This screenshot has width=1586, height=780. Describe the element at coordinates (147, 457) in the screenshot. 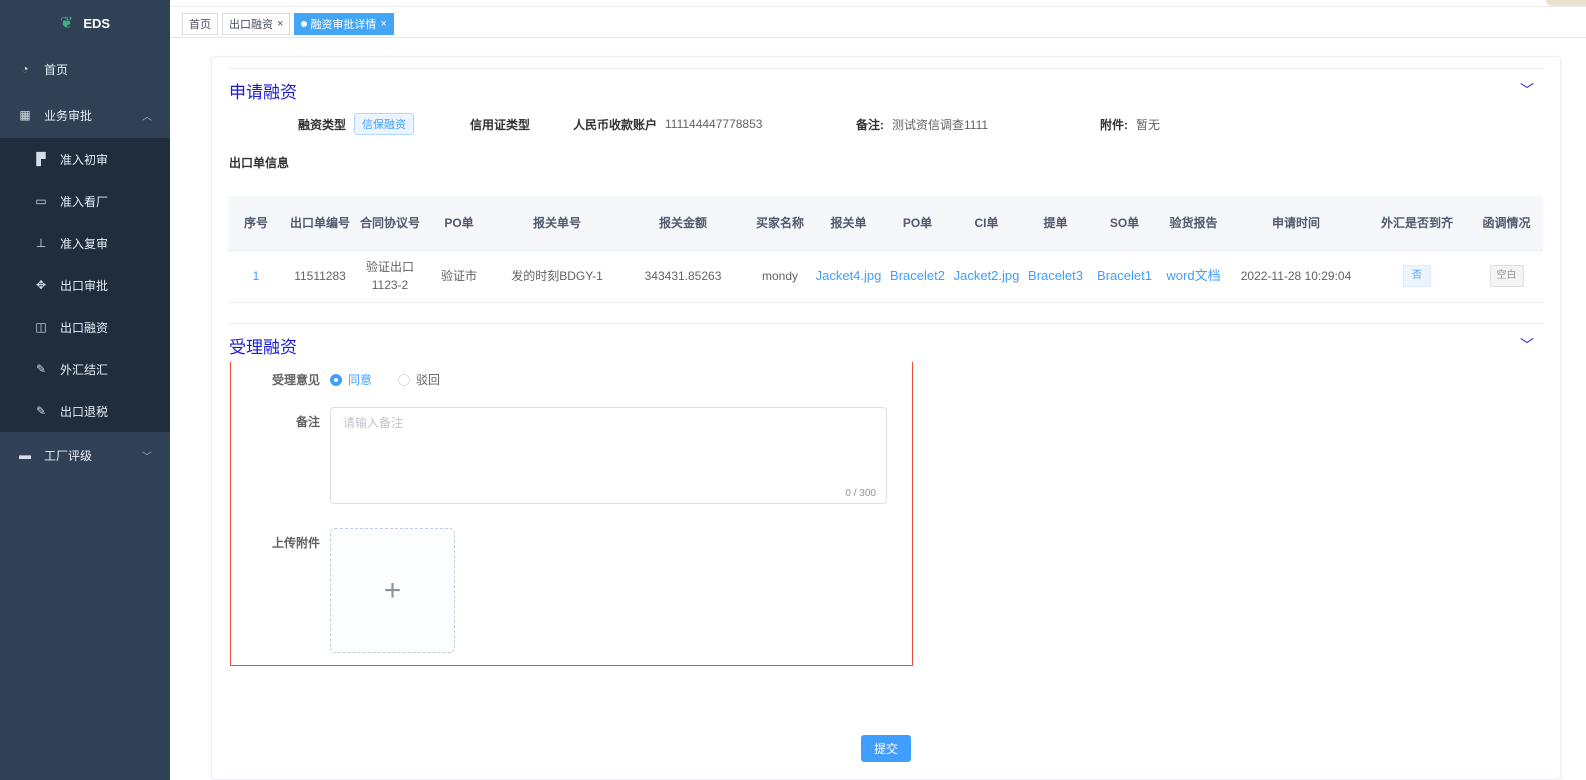

I see `chevron-down-icon: ﹀` at that location.